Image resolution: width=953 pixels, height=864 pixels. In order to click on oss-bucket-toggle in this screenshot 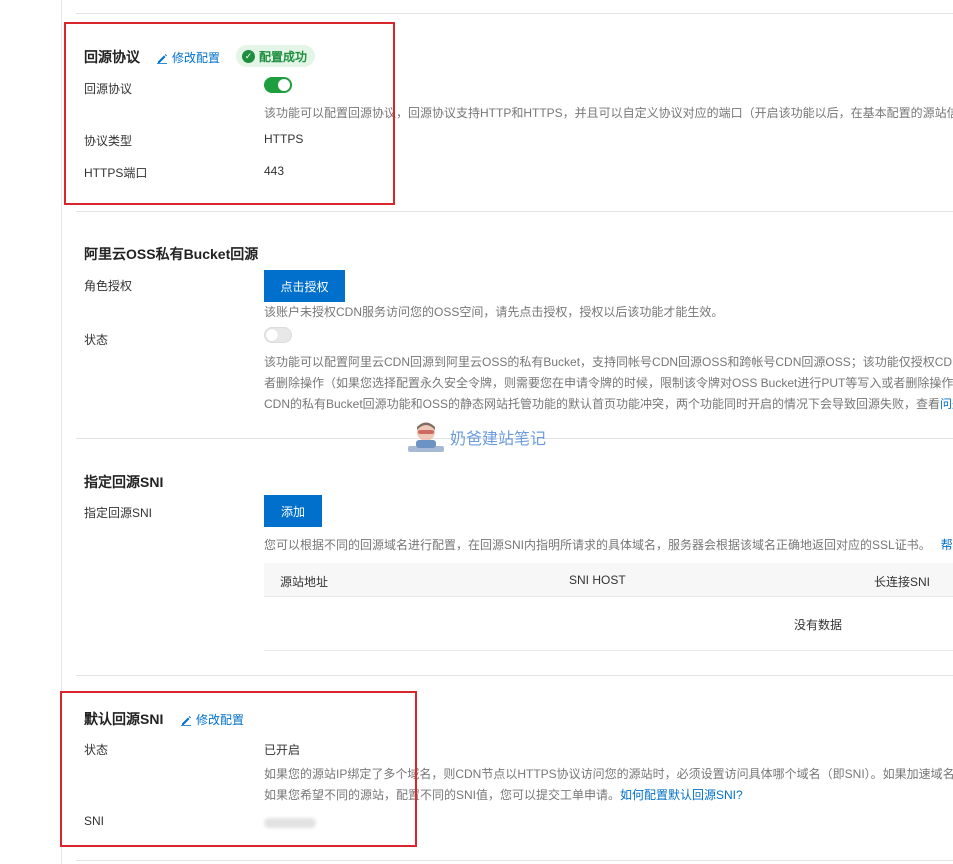, I will do `click(278, 335)`.